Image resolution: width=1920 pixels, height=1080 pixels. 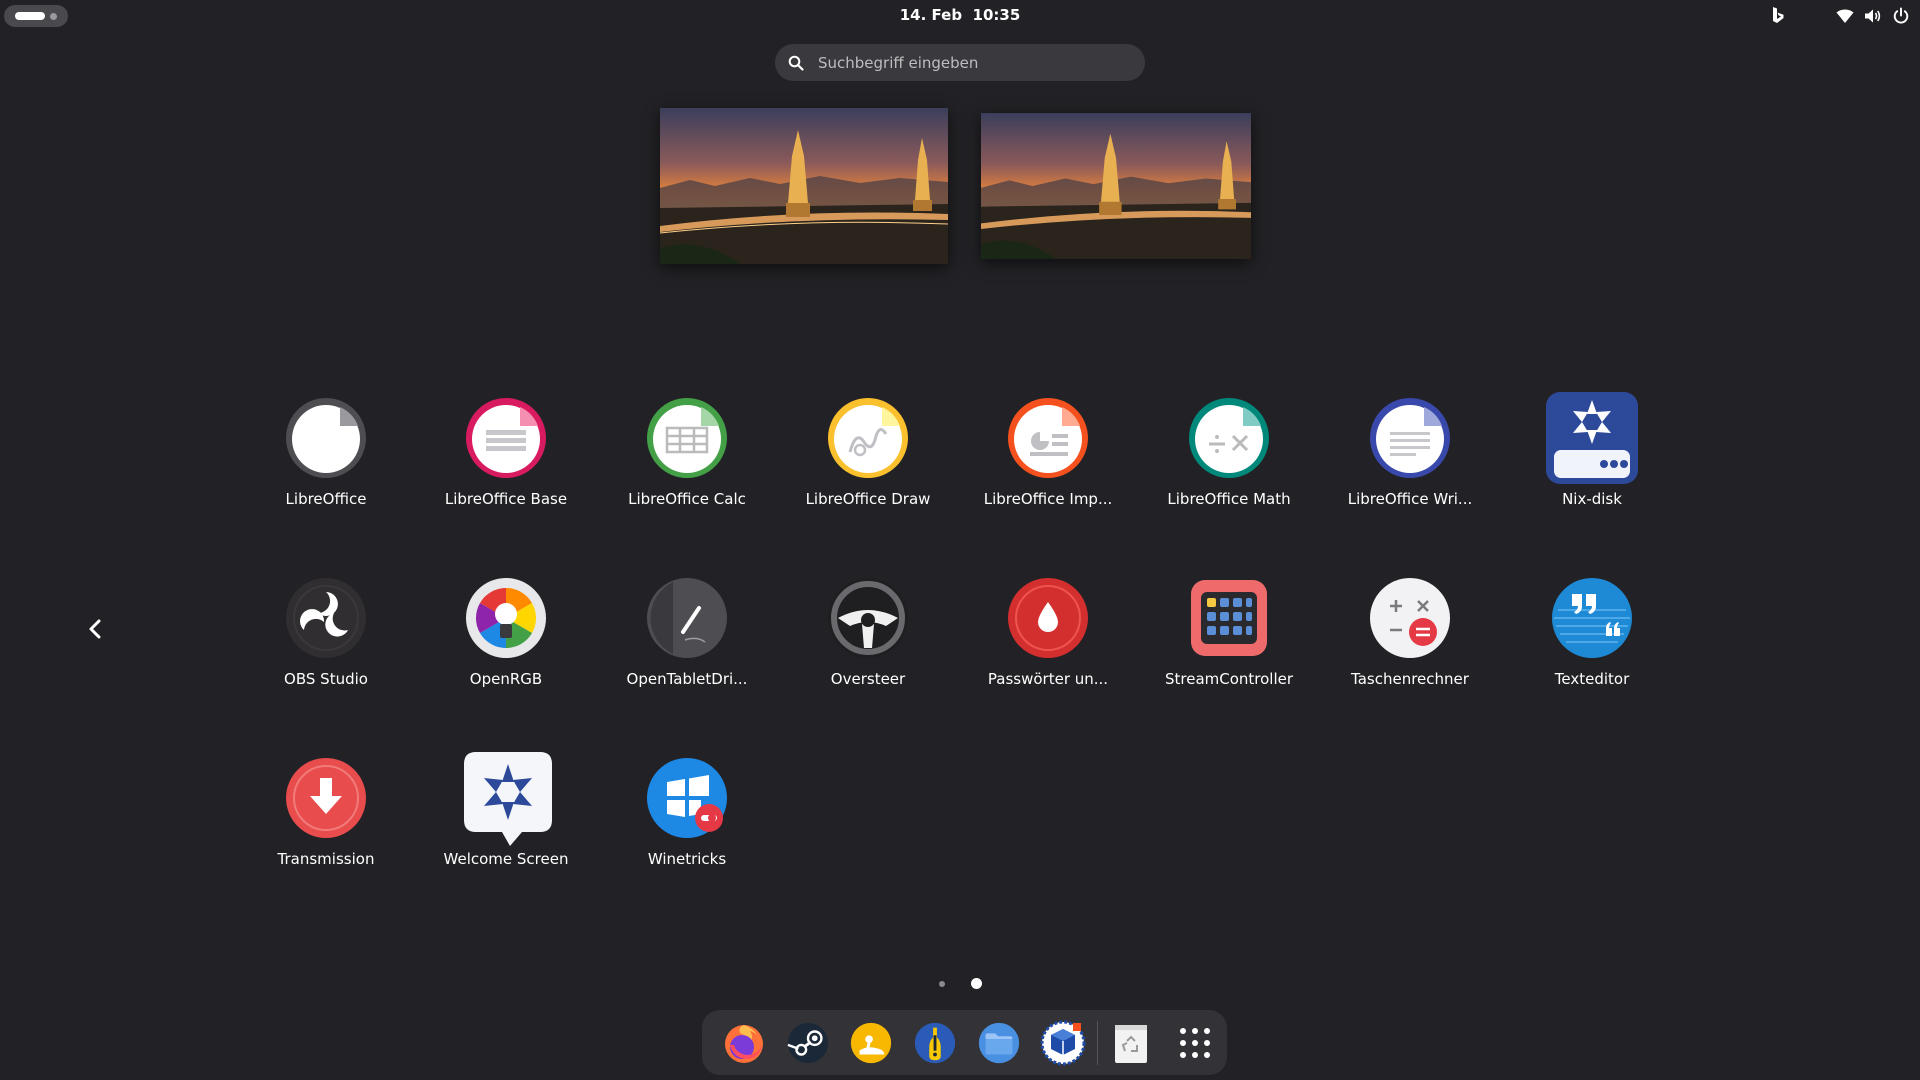 I want to click on previous-page-button, so click(x=95, y=629).